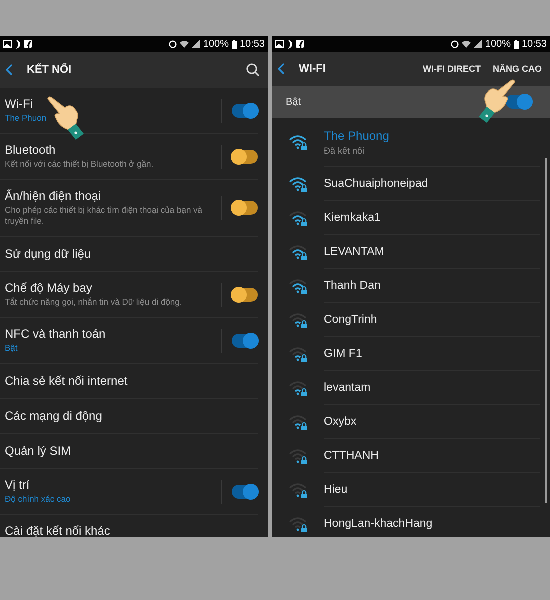 This screenshot has height=600, width=550. What do you see at coordinates (38, 451) in the screenshot?
I see `setting-title: Quản lý SIM` at bounding box center [38, 451].